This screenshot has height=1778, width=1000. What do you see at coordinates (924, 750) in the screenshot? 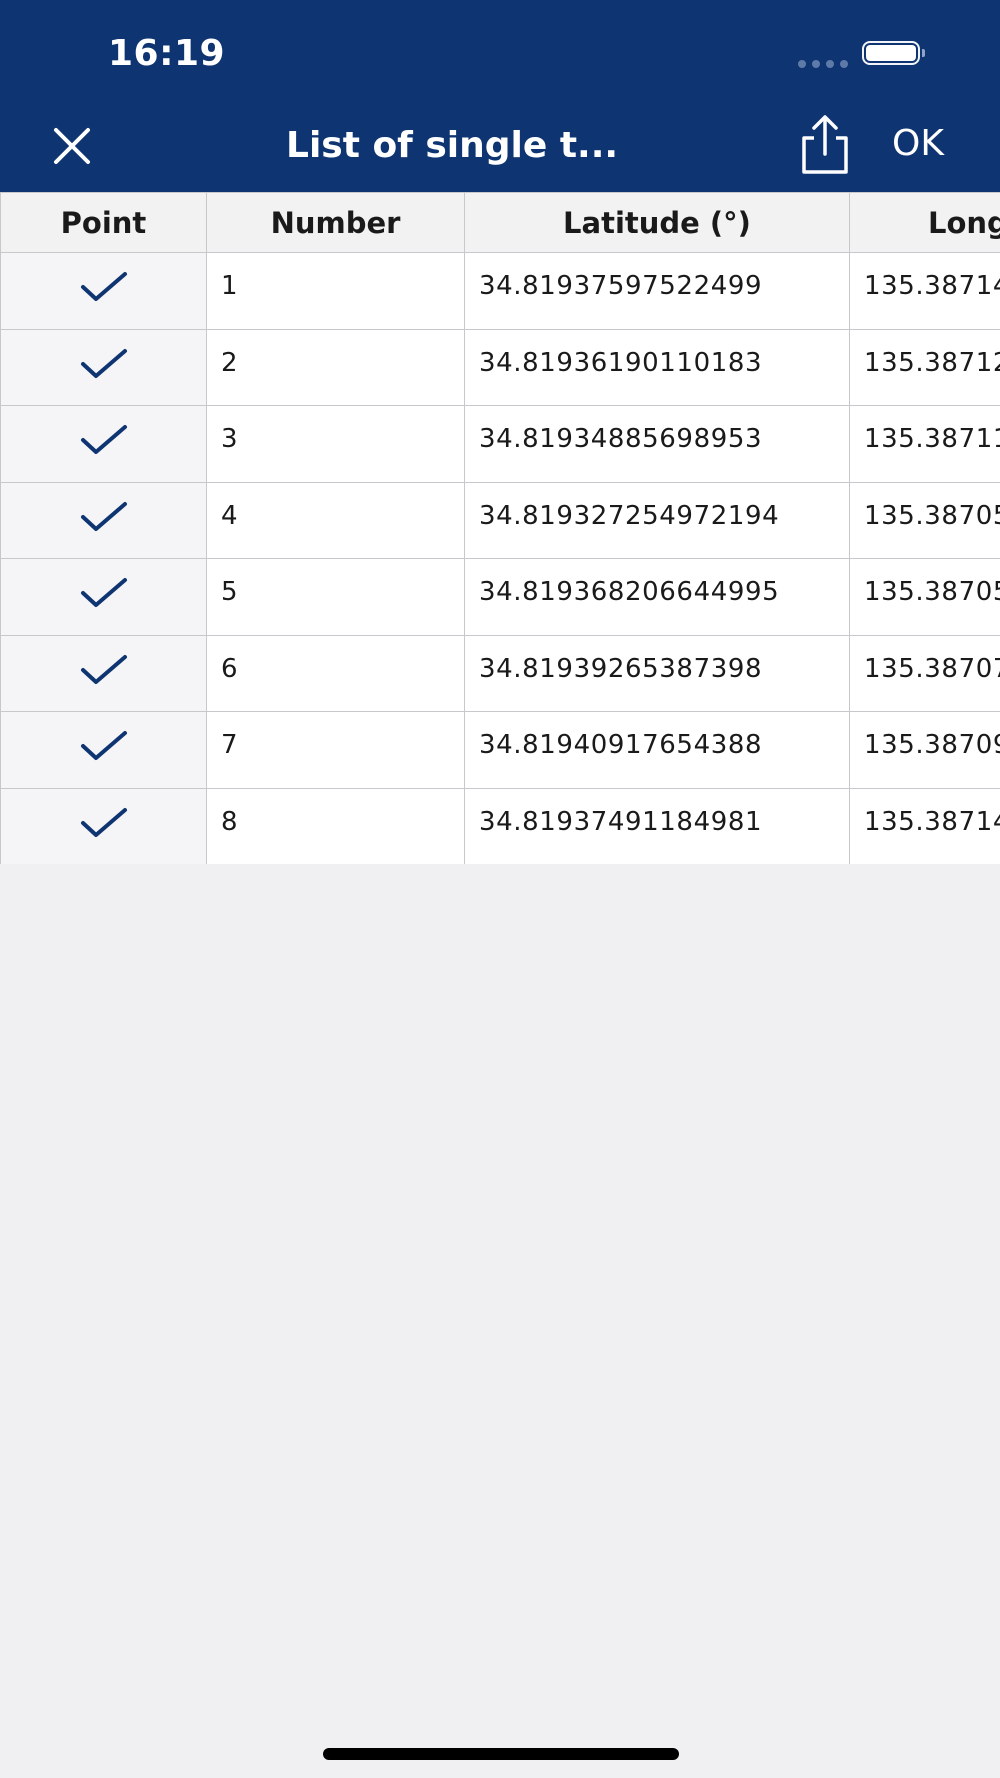
I see `longitude-cell: 135.38709` at bounding box center [924, 750].